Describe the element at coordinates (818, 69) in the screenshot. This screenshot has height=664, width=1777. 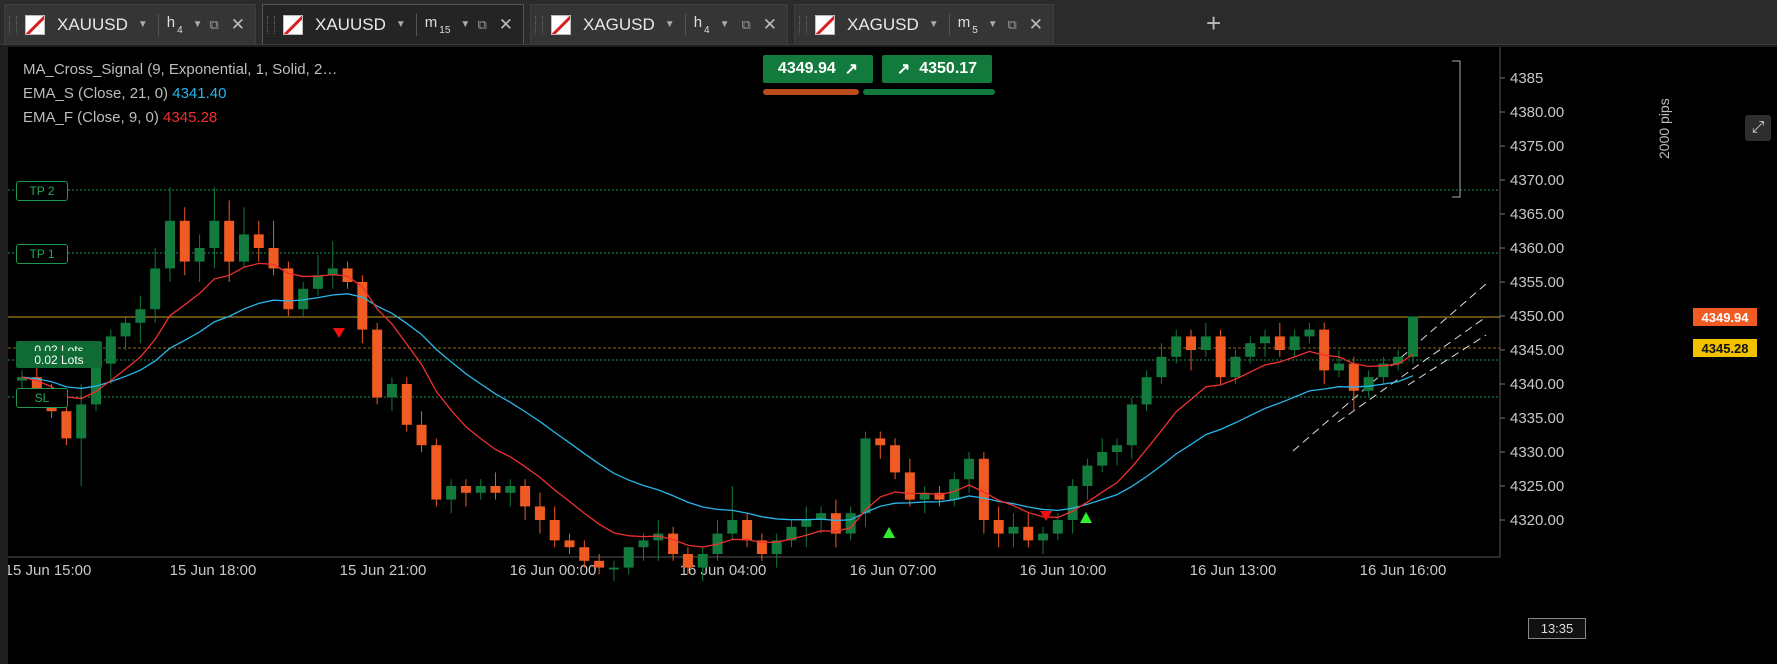
I see `sell-button: 4349.94 ↗` at that location.